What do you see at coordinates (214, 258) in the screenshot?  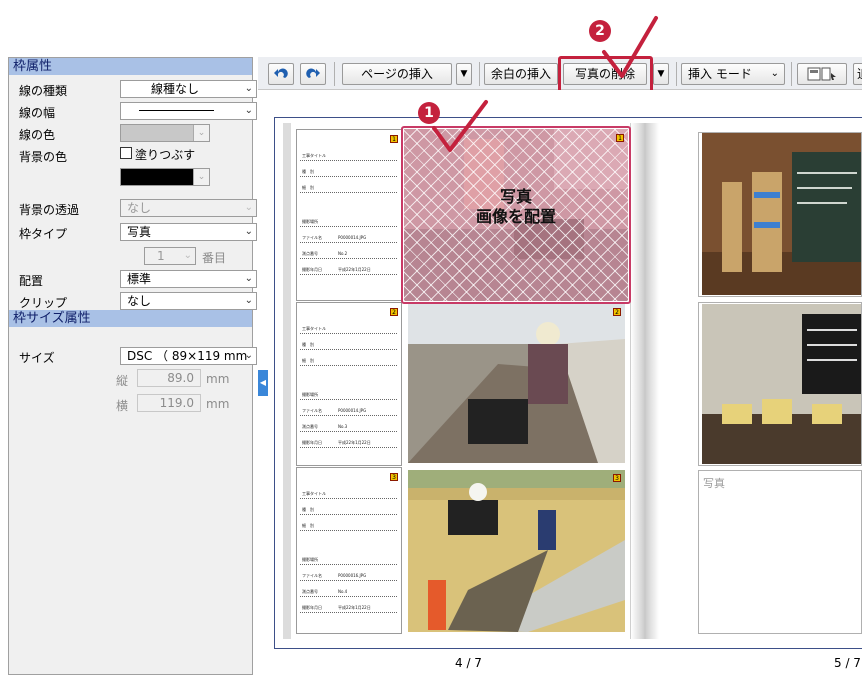 I see `index-suffix: 番目` at bounding box center [214, 258].